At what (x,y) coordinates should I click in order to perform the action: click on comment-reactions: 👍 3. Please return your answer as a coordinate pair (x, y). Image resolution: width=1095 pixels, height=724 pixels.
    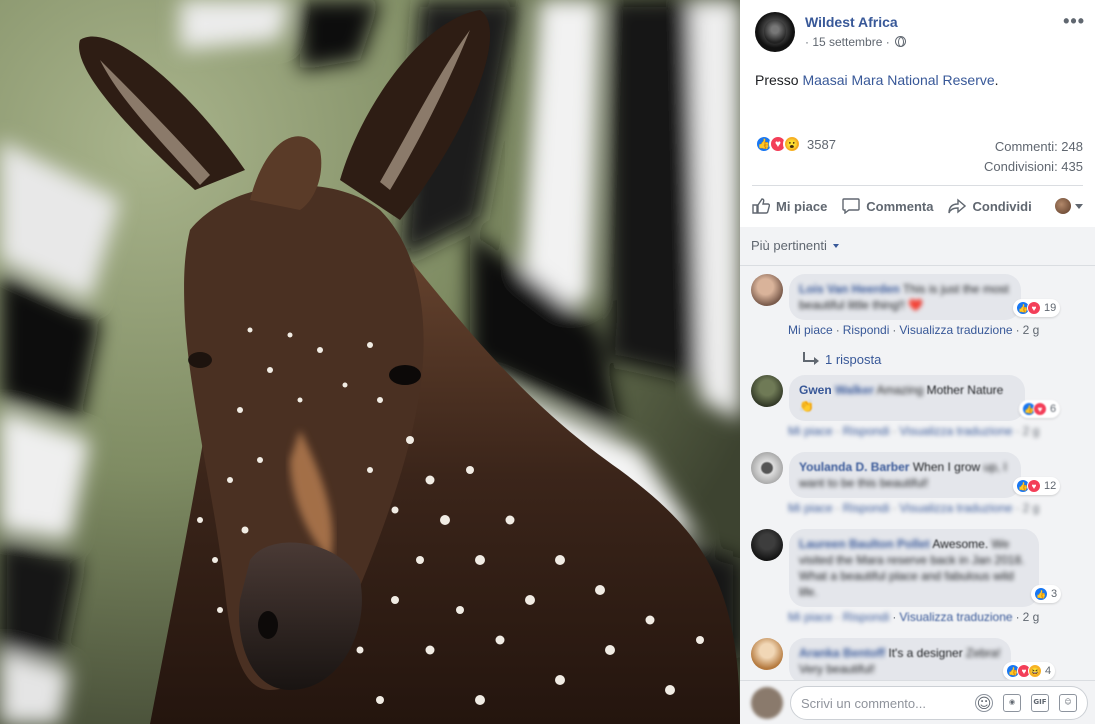
    Looking at the image, I should click on (1046, 594).